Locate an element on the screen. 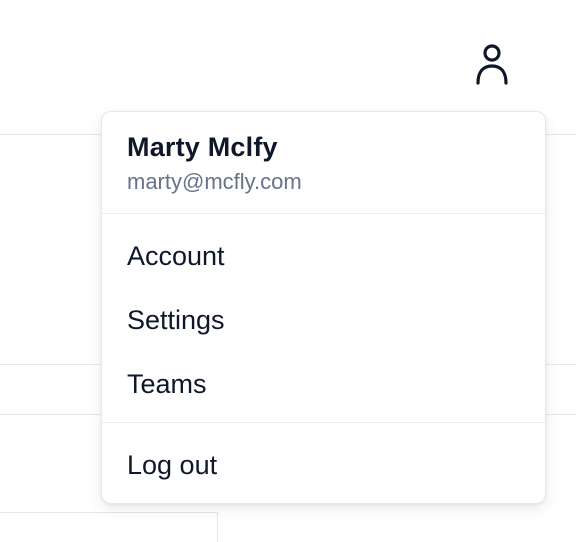 This screenshot has height=542, width=576. user-email: marty@mcfly.com is located at coordinates (214, 181).